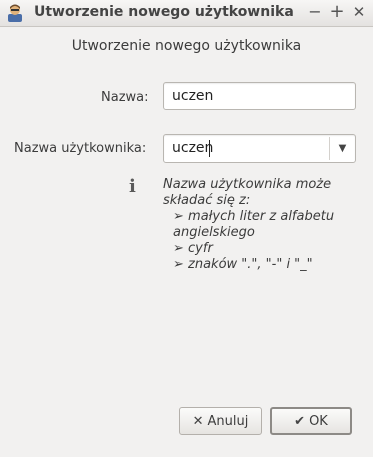 Image resolution: width=373 pixels, height=457 pixels. I want to click on chevron-down-icon: ▼, so click(342, 148).